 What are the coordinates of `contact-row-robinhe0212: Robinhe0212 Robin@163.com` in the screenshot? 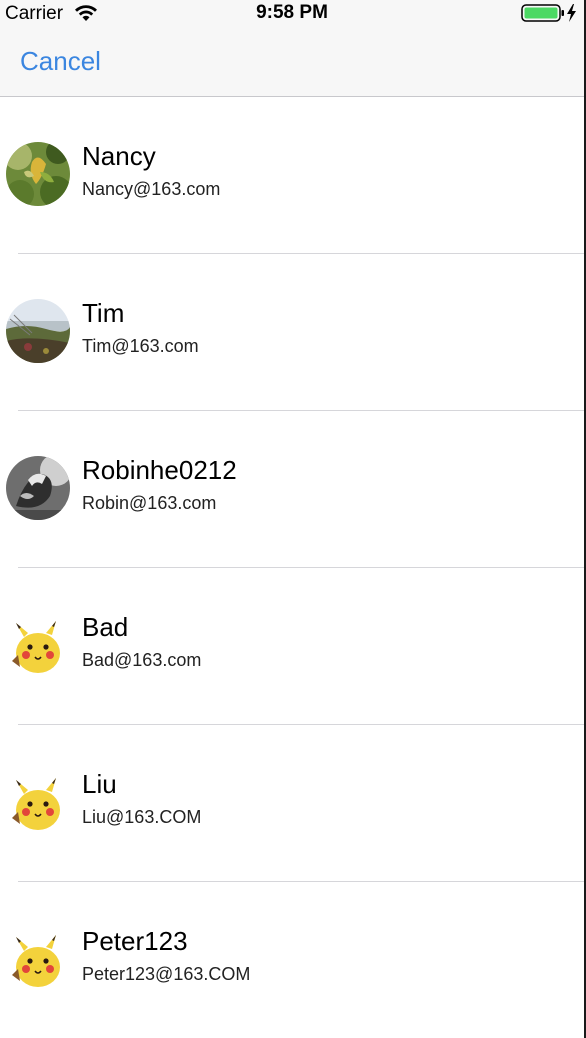 It's located at (295, 489).